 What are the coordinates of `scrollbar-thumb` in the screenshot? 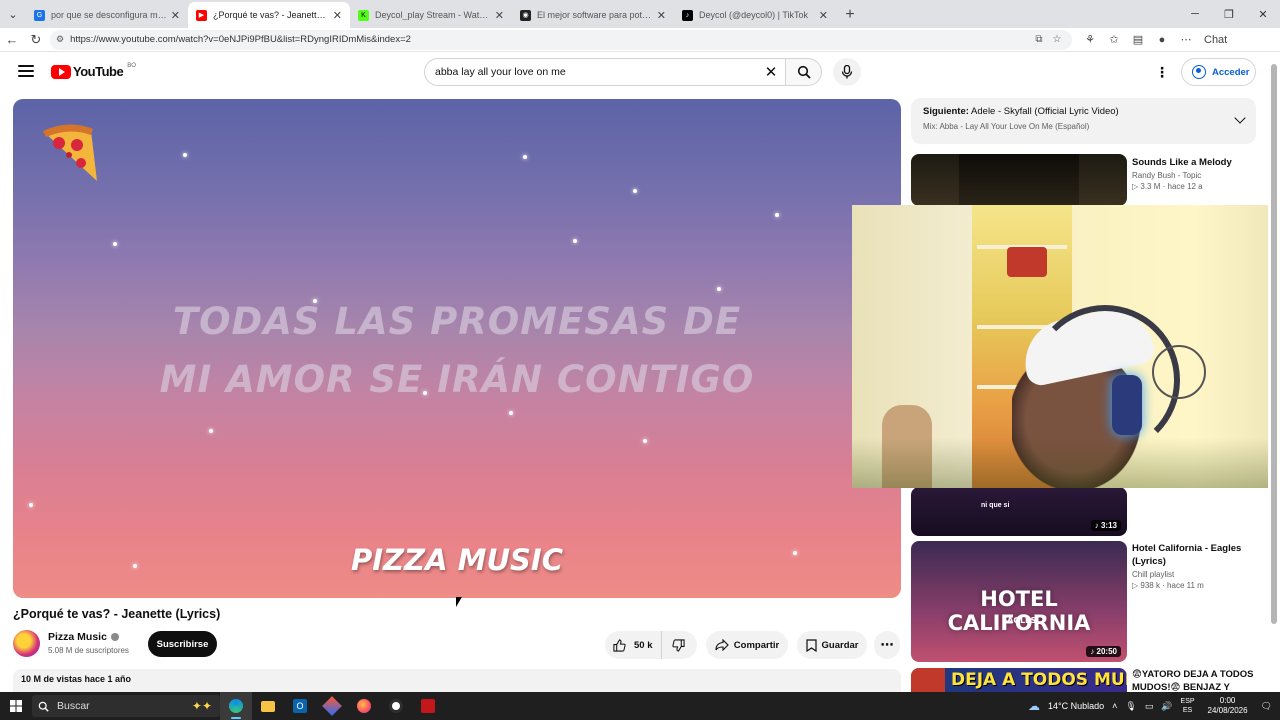 It's located at (1274, 344).